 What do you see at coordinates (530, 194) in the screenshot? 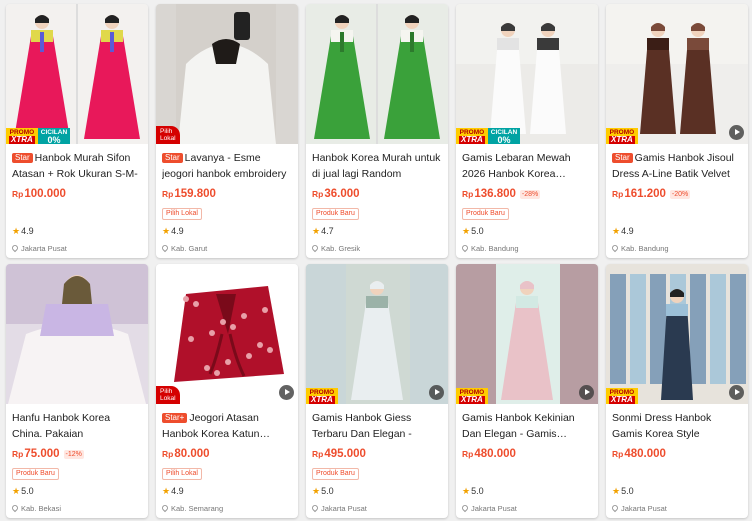
I see `discount-badge: -28%` at bounding box center [530, 194].